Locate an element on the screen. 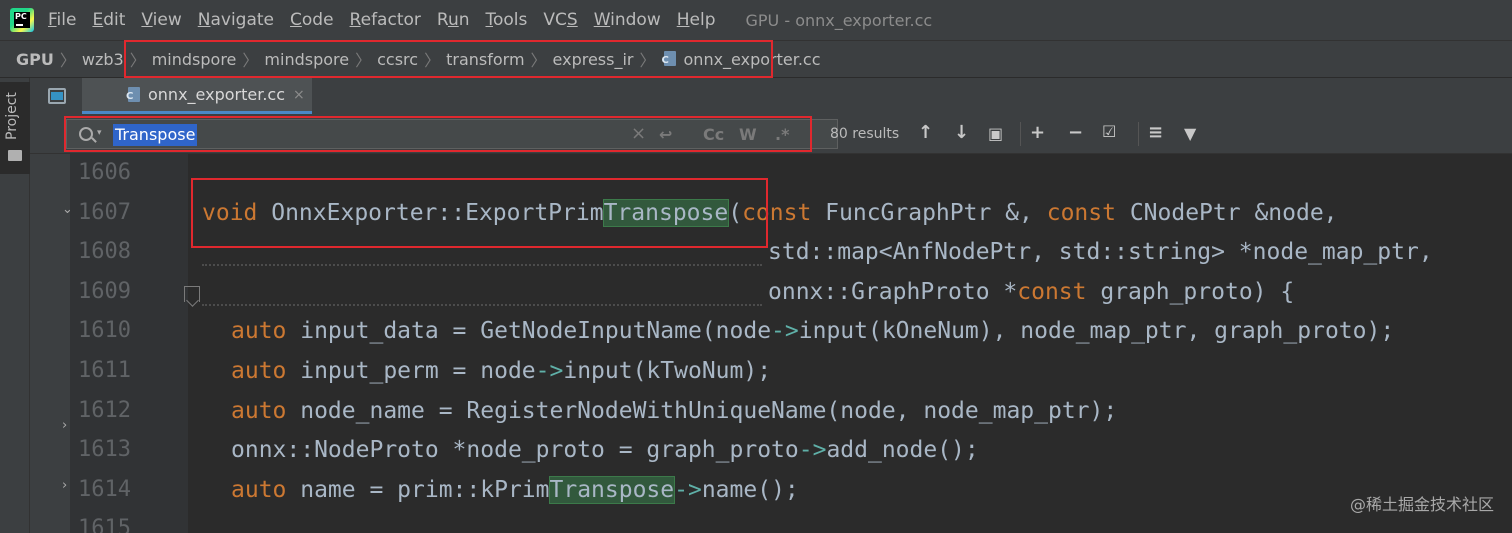 This screenshot has height=533, width=1512. code-line: 1615 is located at coordinates (791, 522).